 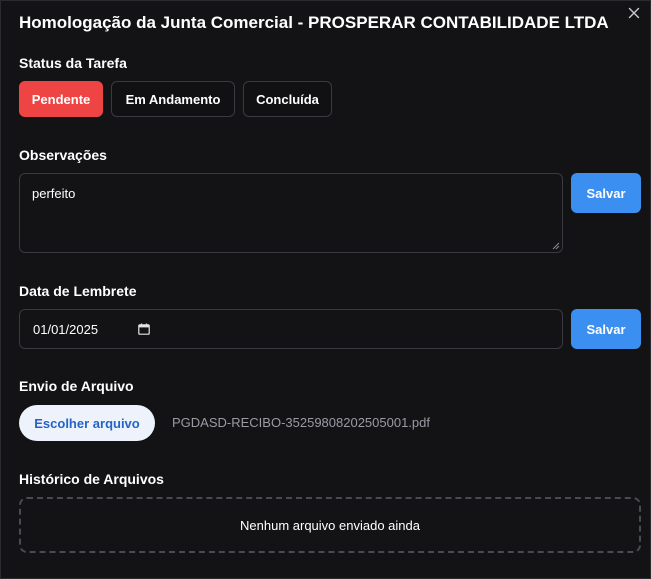 I want to click on upload-label: Envio de Arquivo, so click(x=76, y=386).